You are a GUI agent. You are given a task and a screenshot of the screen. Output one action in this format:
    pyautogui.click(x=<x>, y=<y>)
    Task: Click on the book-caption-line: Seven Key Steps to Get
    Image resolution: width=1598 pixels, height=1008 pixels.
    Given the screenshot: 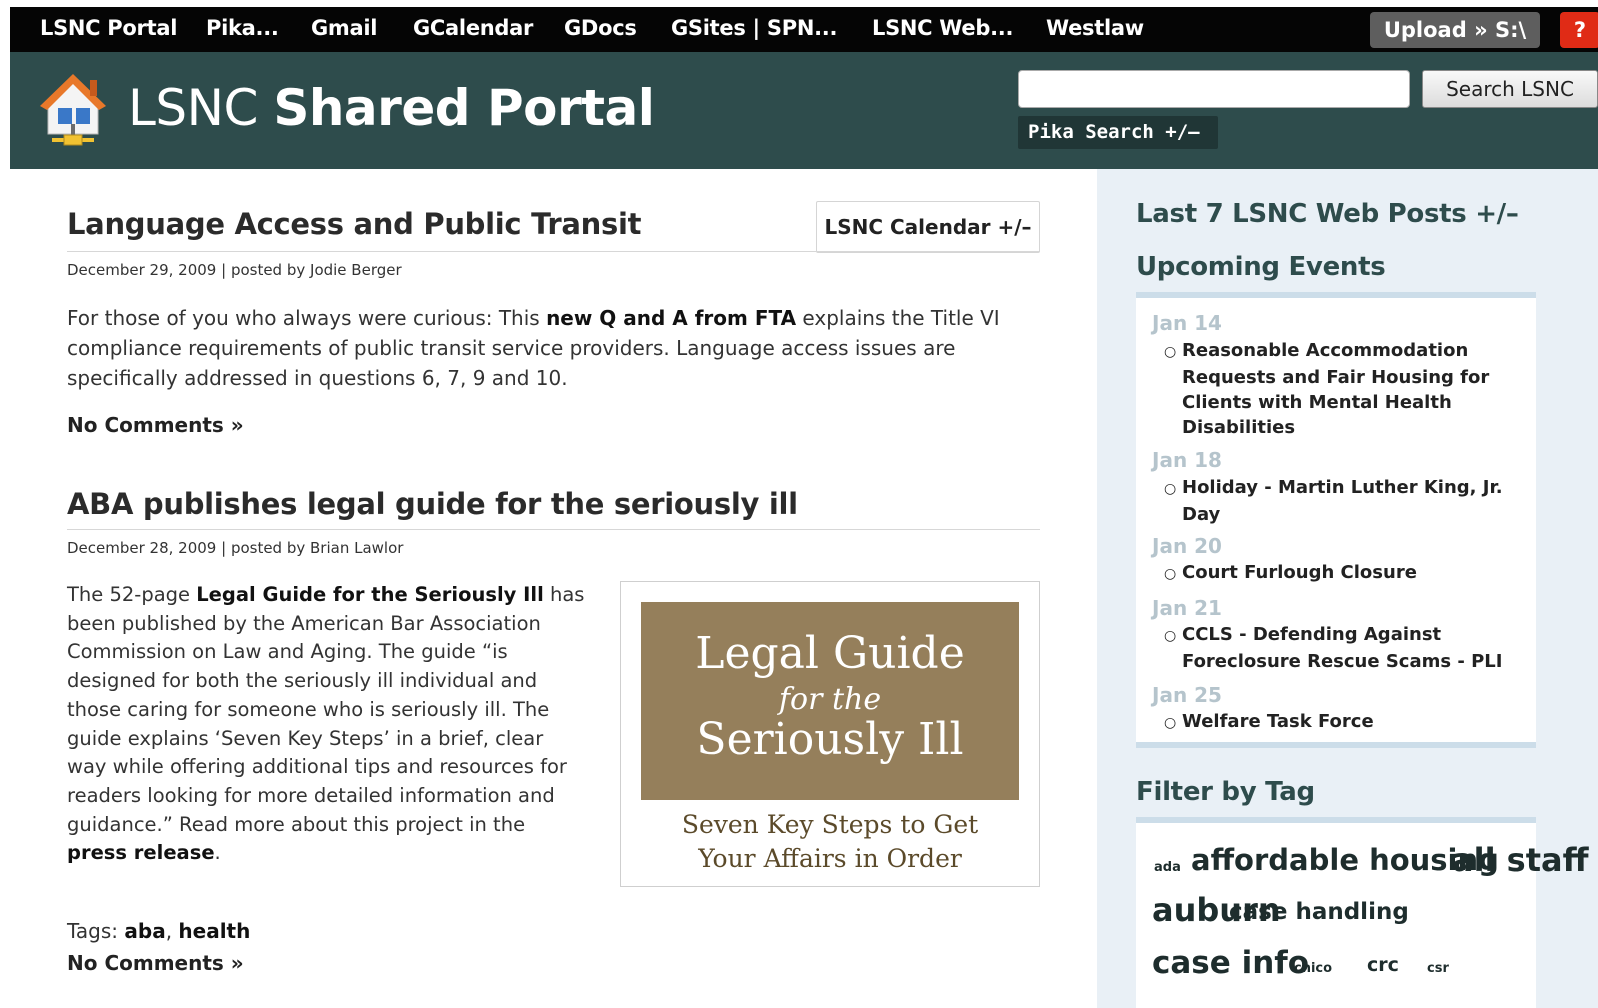 What is the action you would take?
    pyautogui.click(x=830, y=824)
    